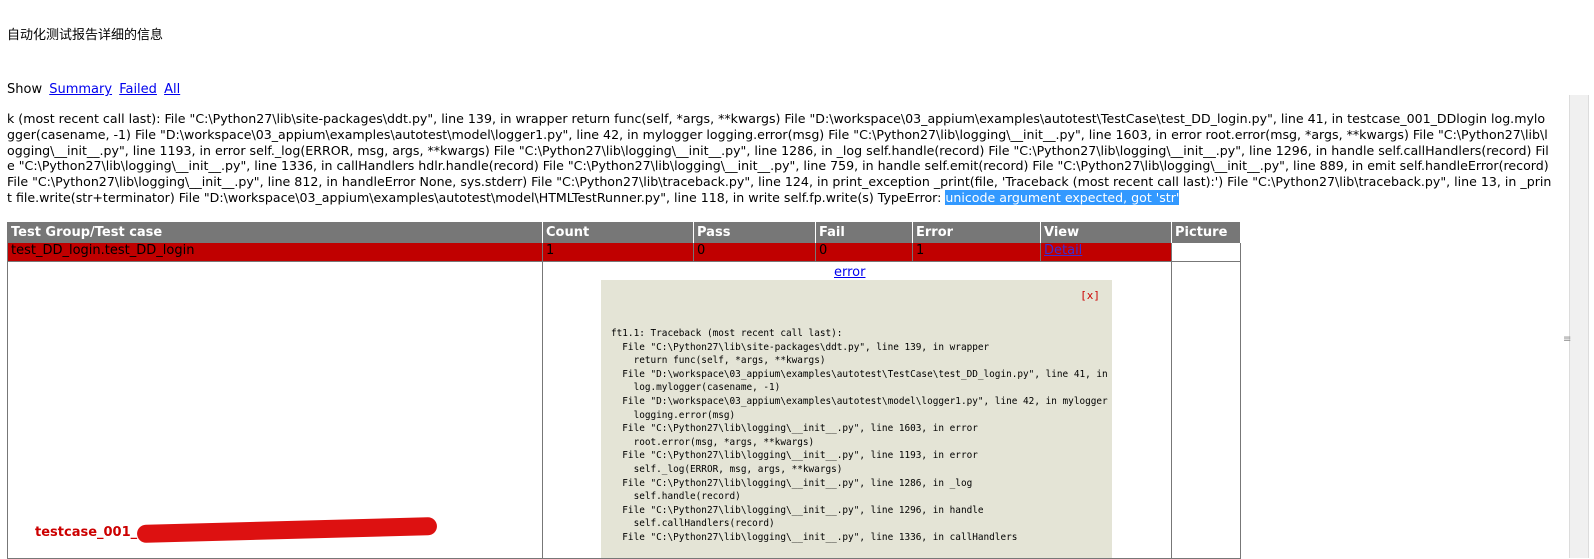 Image resolution: width=1594 pixels, height=559 pixels. I want to click on error-message-selected: unicode argument expected, got 'str', so click(1062, 197).